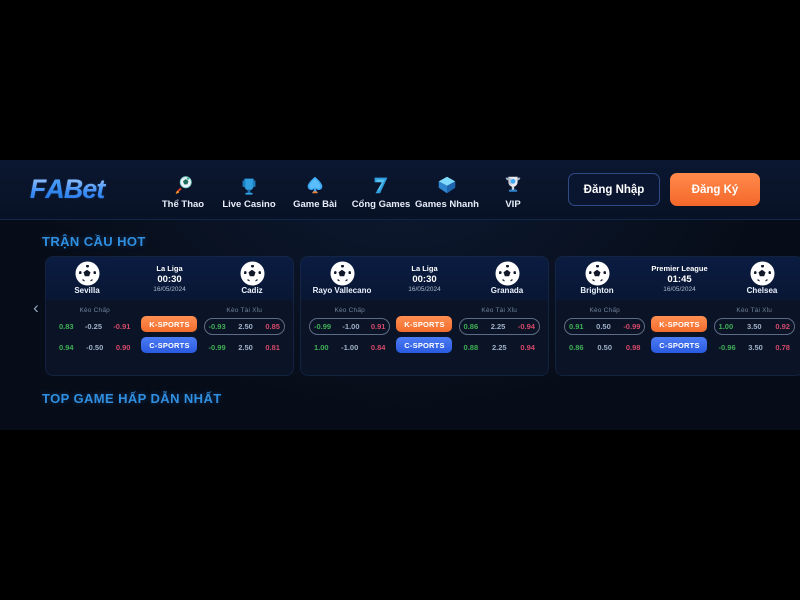 The height and width of the screenshot is (600, 800). Describe the element at coordinates (754, 326) in the screenshot. I see `odds-row: 1.00 3.50 0.92` at that location.